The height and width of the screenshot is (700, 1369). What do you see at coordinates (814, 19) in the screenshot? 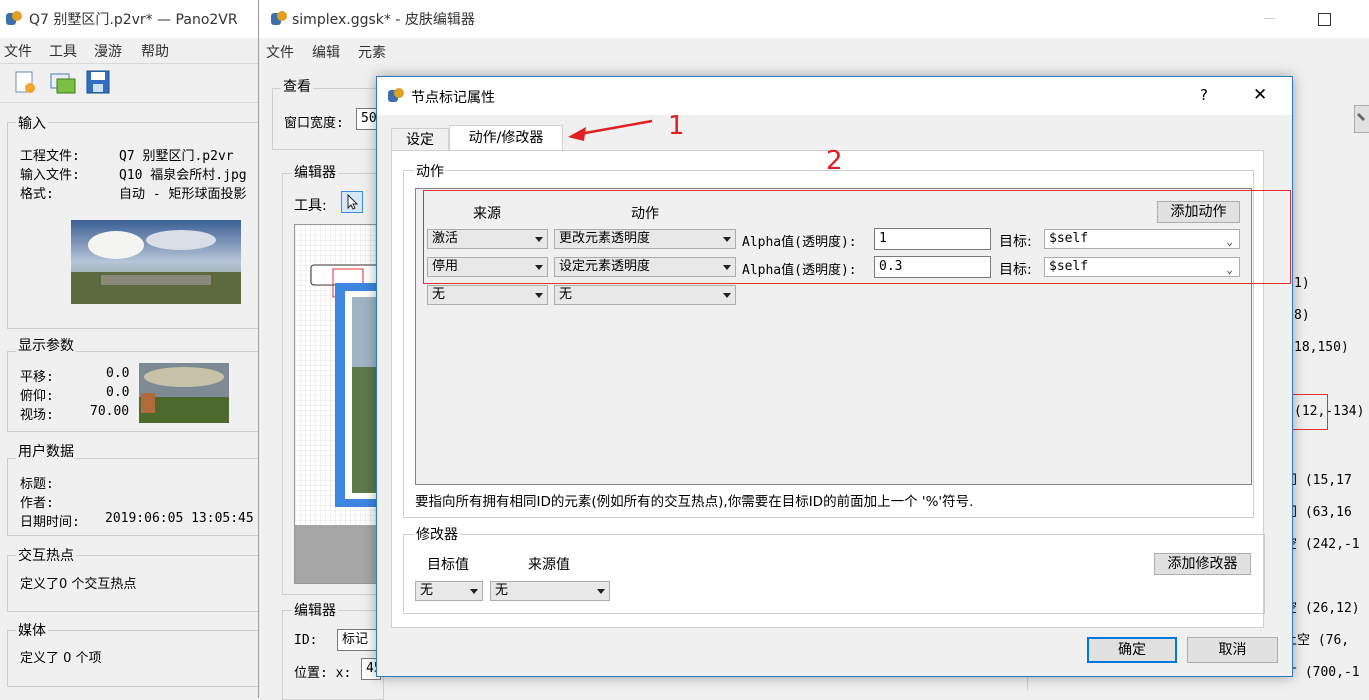
I see `skin-editor-titlebar: simplex.ggsk* - 皮肤编辑器` at bounding box center [814, 19].